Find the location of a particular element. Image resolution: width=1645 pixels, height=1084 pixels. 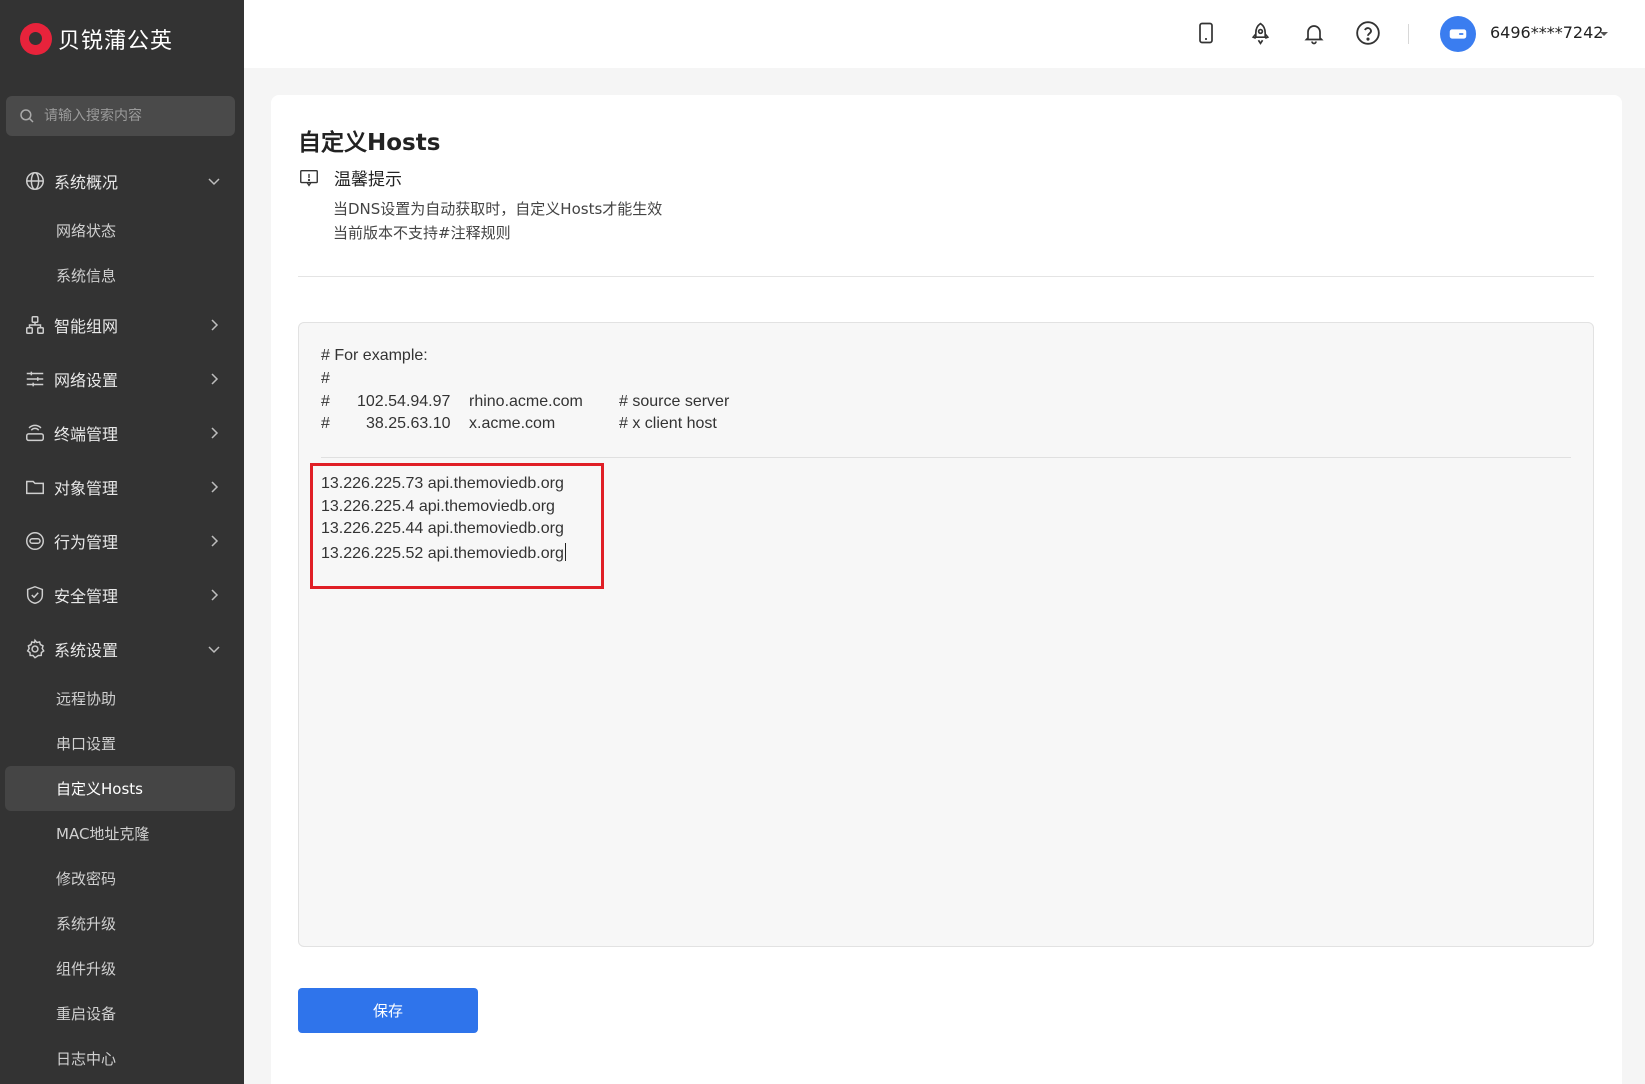

brand-logo-icon is located at coordinates (36, 39).